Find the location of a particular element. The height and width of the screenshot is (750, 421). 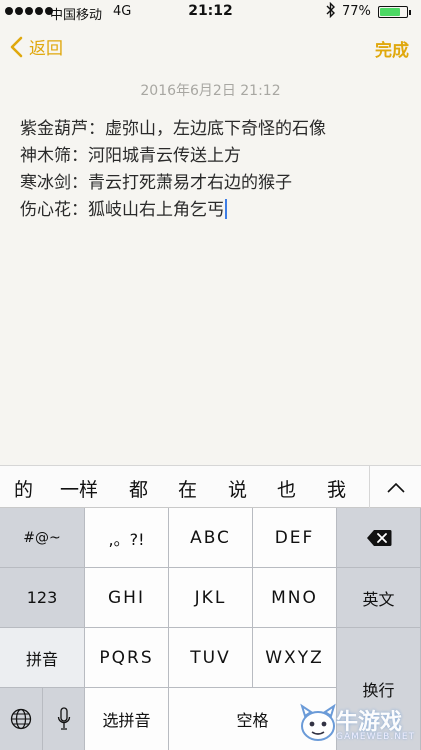

globe-icon is located at coordinates (21, 719).